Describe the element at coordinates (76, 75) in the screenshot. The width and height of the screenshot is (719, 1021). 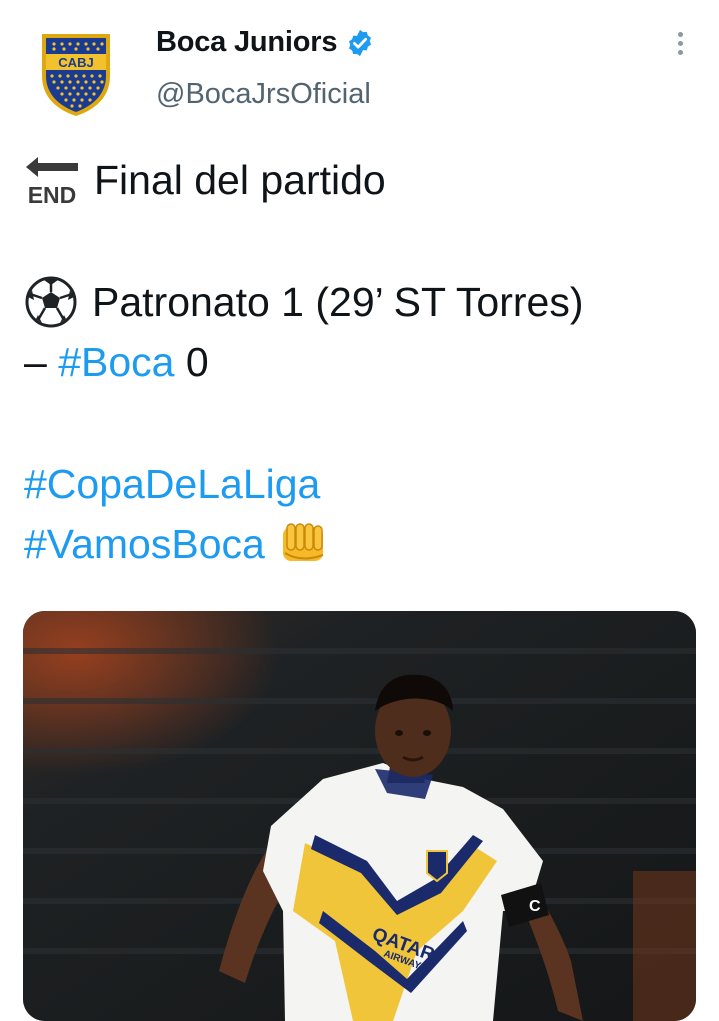
I see `boca-crest-icon: CABJ` at that location.